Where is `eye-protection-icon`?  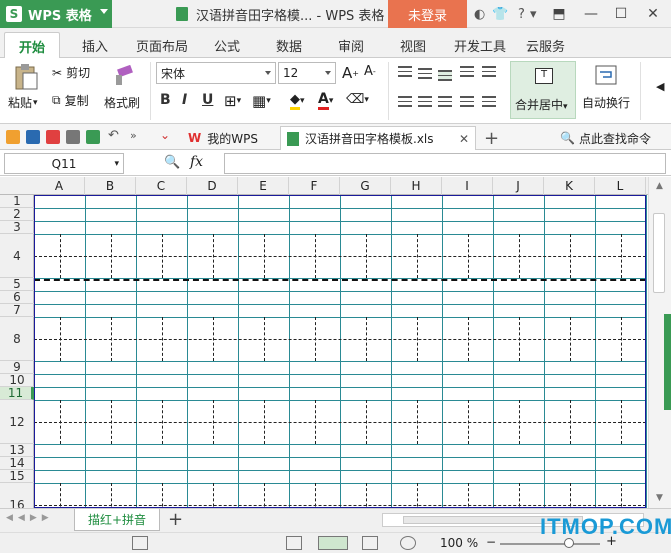 eye-protection-icon is located at coordinates (408, 543).